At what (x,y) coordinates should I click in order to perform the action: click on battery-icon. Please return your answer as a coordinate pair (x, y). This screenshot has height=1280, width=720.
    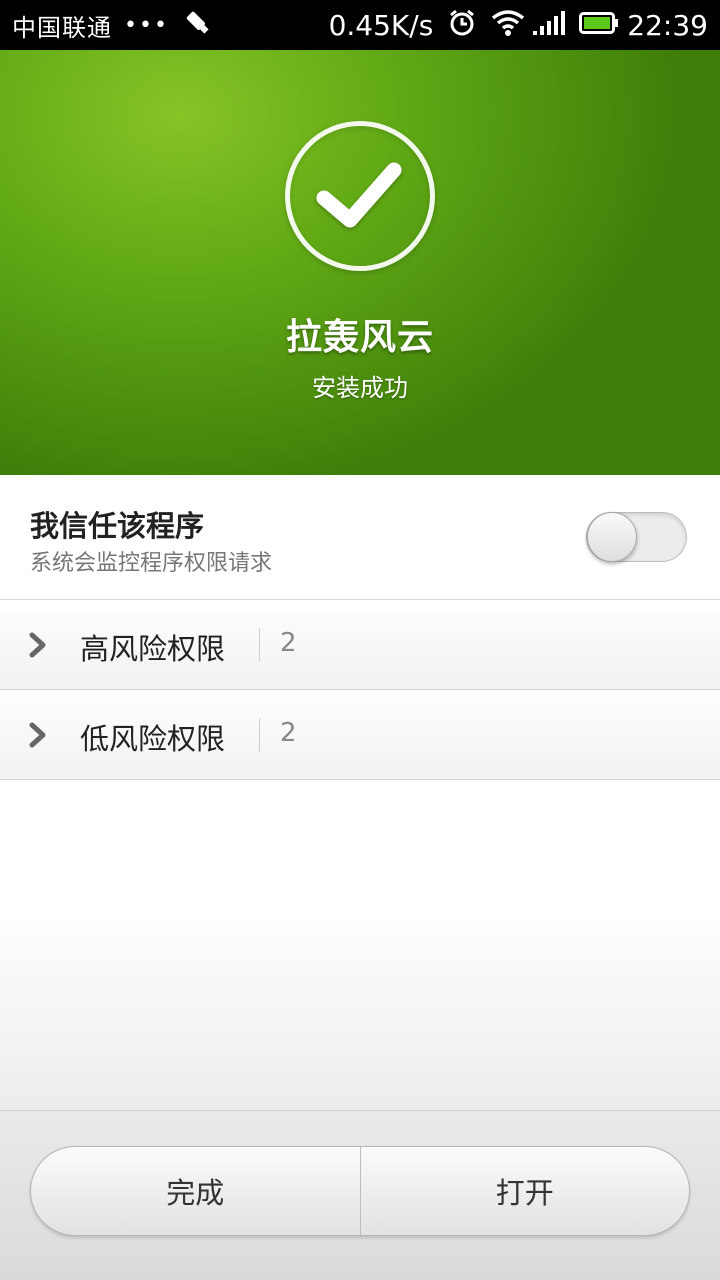
    Looking at the image, I should click on (599, 25).